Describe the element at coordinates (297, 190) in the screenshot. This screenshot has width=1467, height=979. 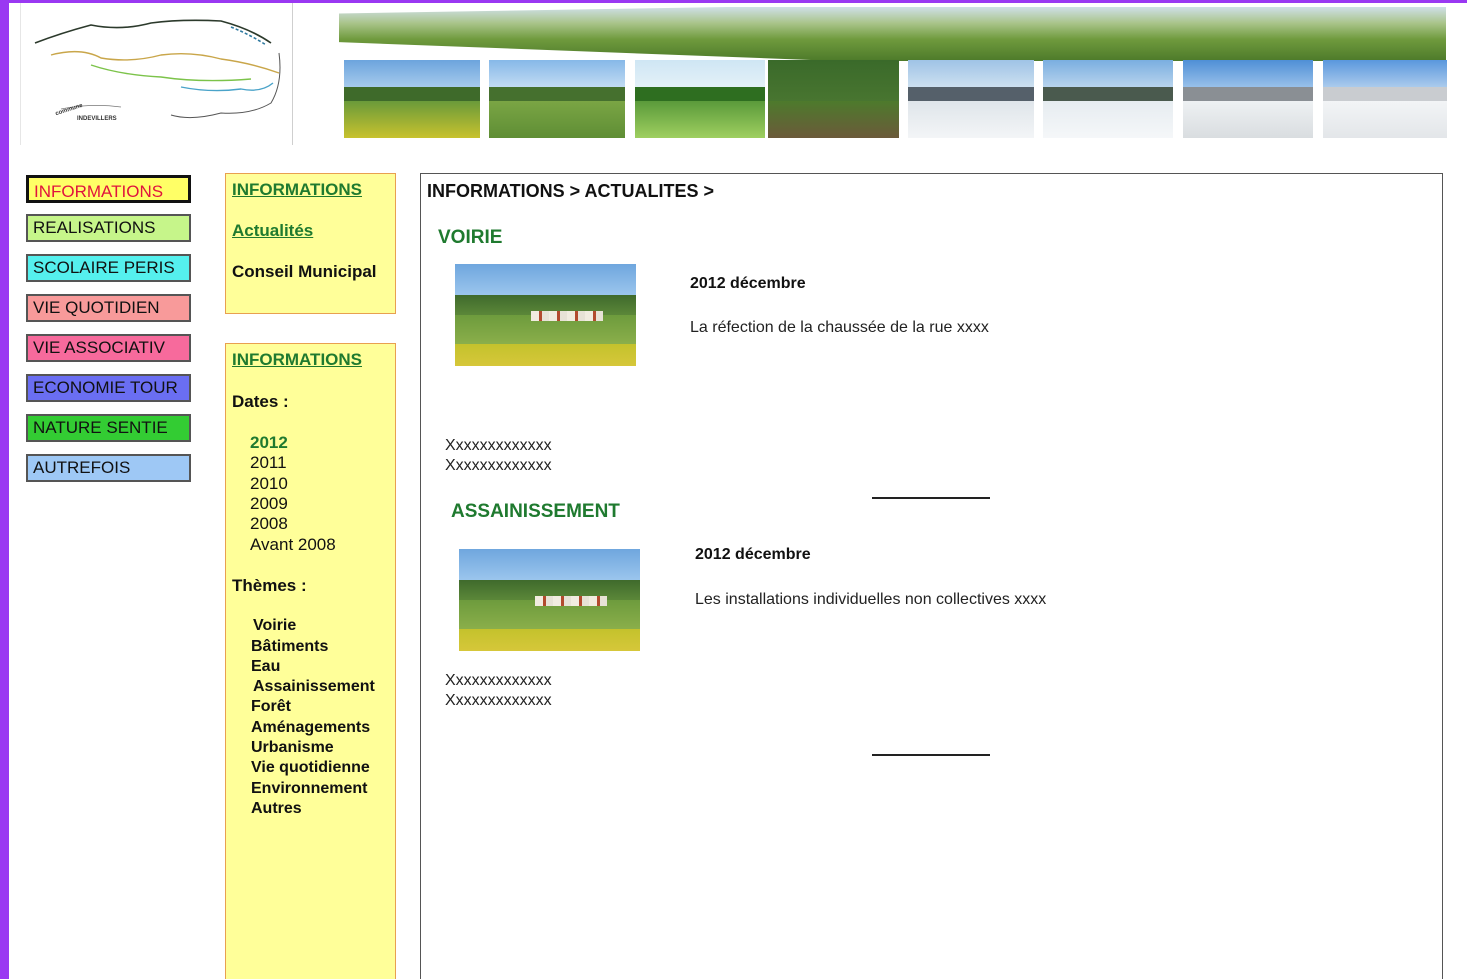
I see `submenu-heading: INFORMATIONS` at that location.